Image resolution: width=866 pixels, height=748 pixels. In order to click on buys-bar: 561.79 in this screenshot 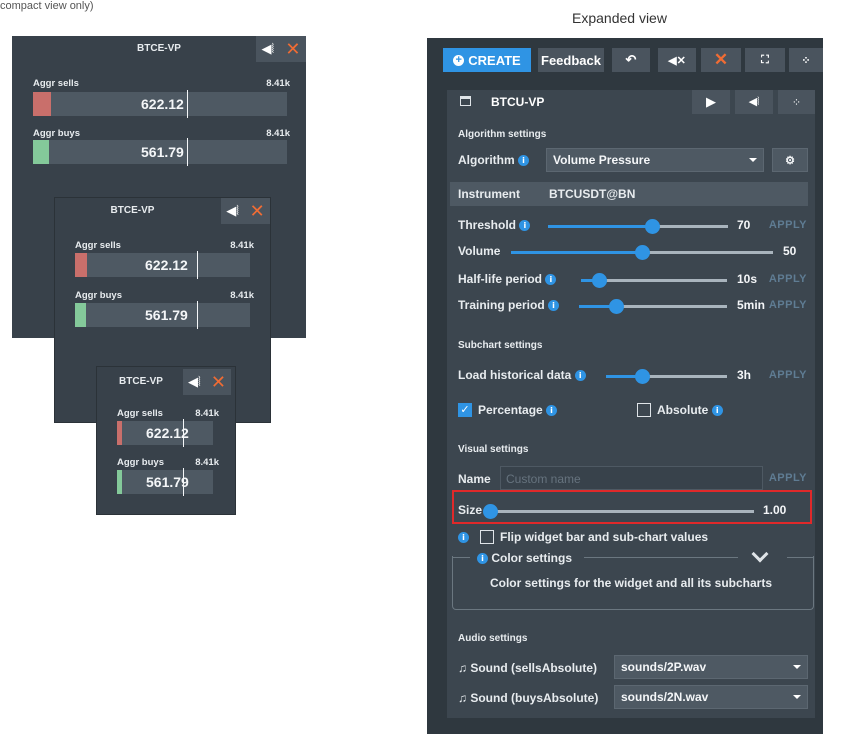, I will do `click(160, 152)`.